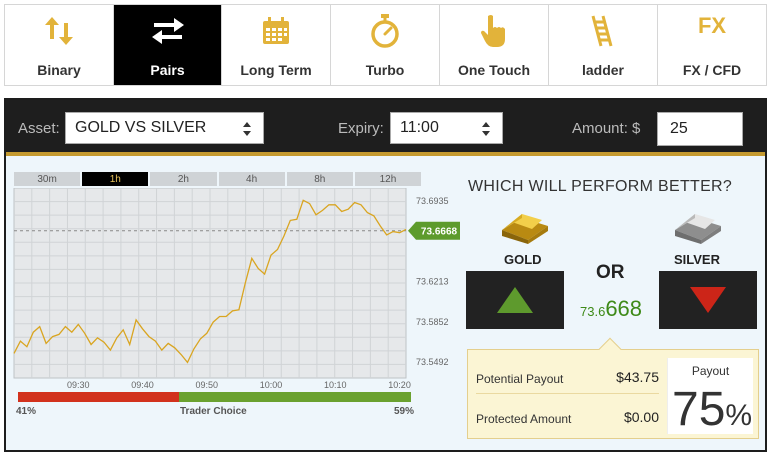  I want to click on tab-fx-cfd: FX FX / CFD, so click(712, 45).